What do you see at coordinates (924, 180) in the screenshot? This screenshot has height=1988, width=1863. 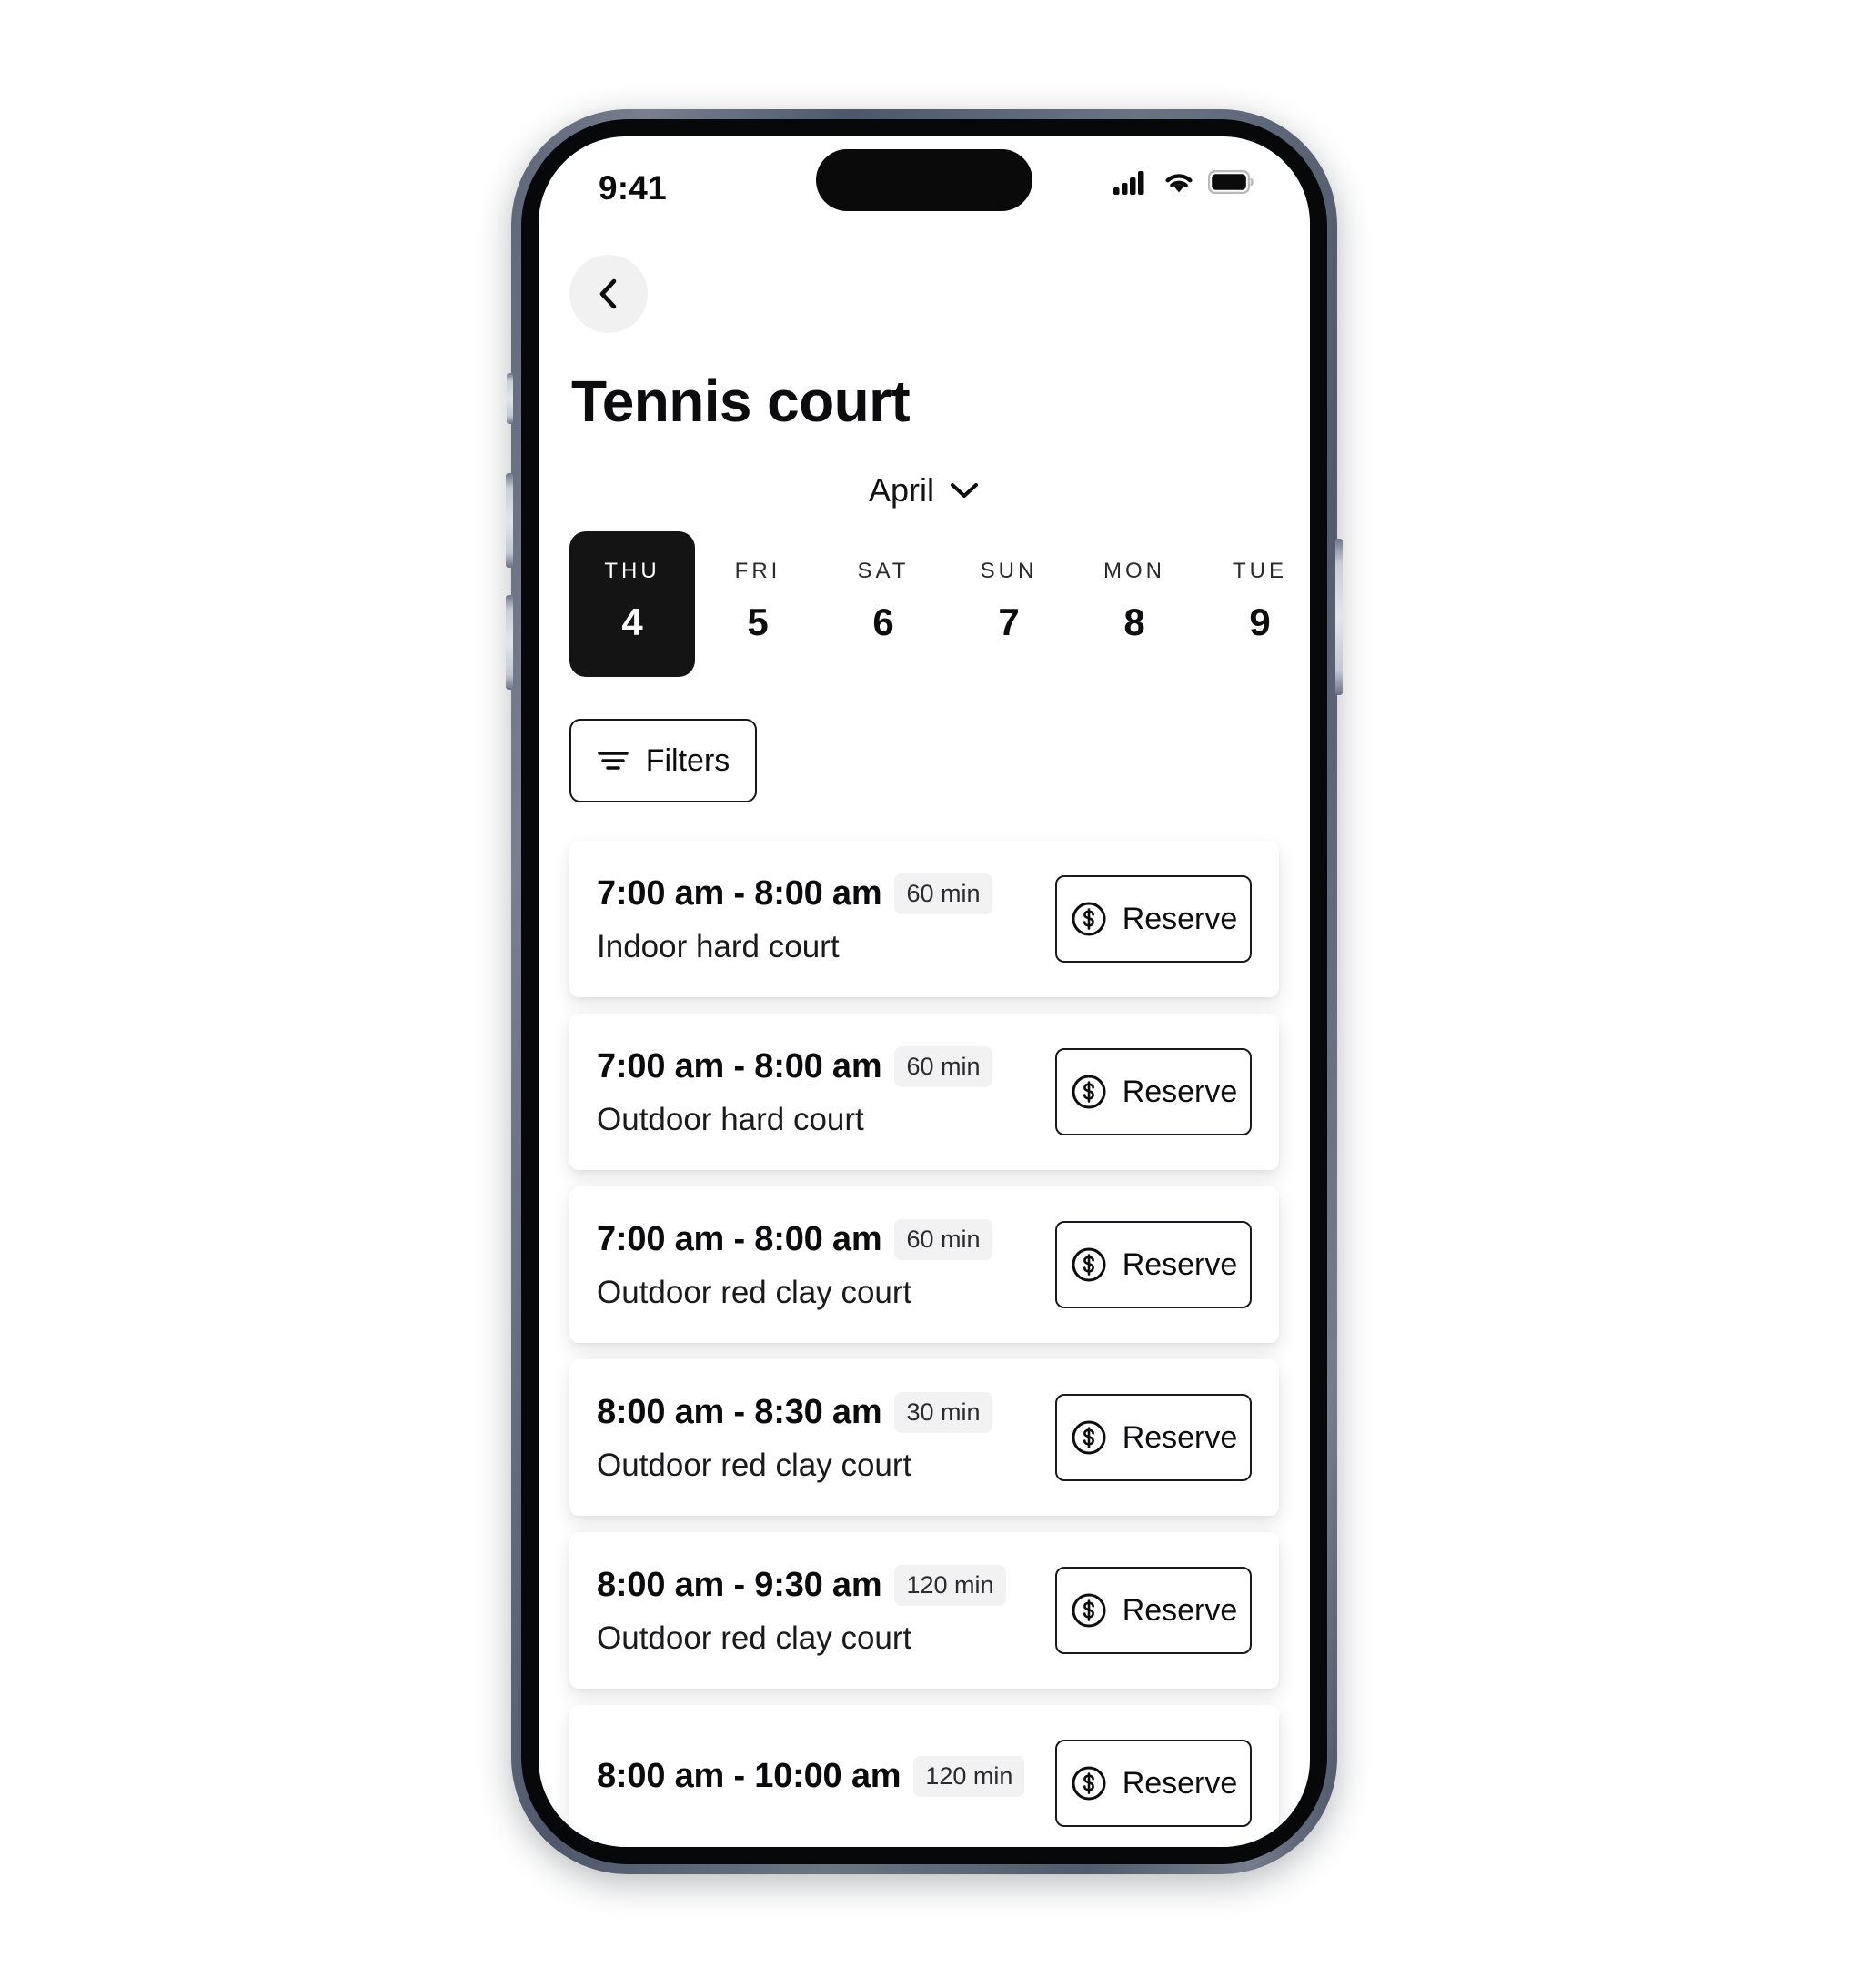 I see `dynamic-island` at bounding box center [924, 180].